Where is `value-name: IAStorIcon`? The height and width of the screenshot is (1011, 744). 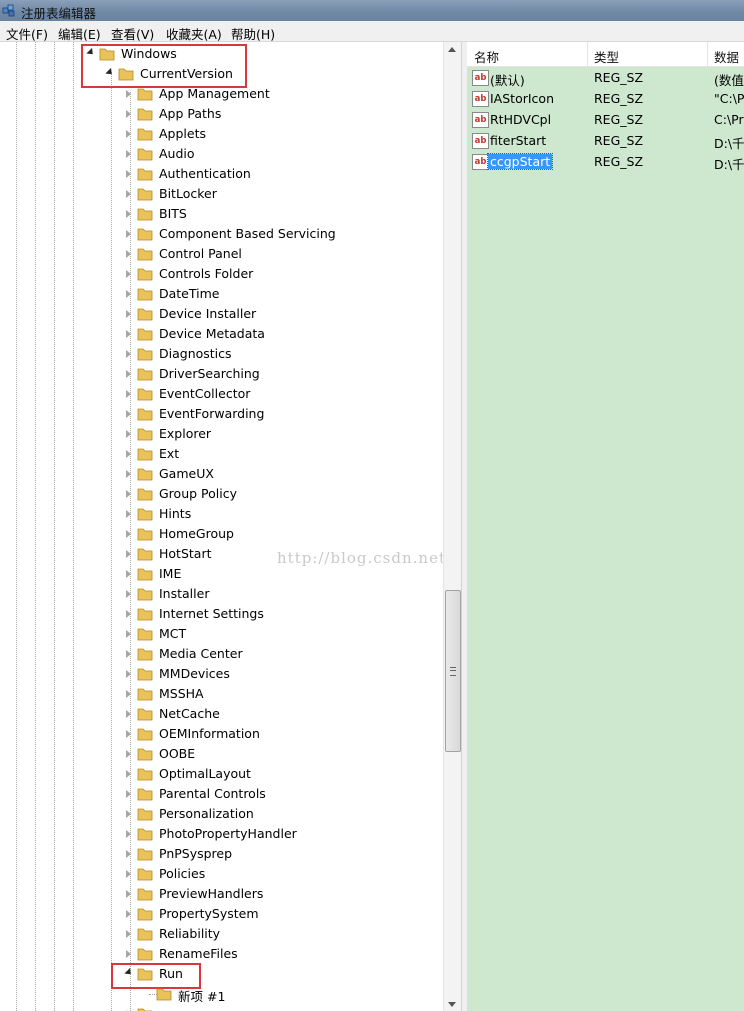
value-name: IAStorIcon is located at coordinates (522, 98).